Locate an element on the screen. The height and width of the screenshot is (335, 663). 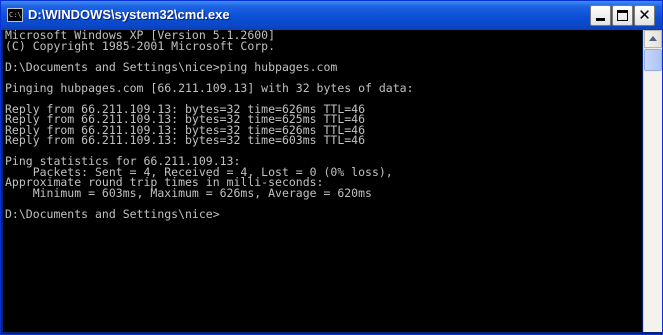
scrollbar-track is located at coordinates (653, 202).